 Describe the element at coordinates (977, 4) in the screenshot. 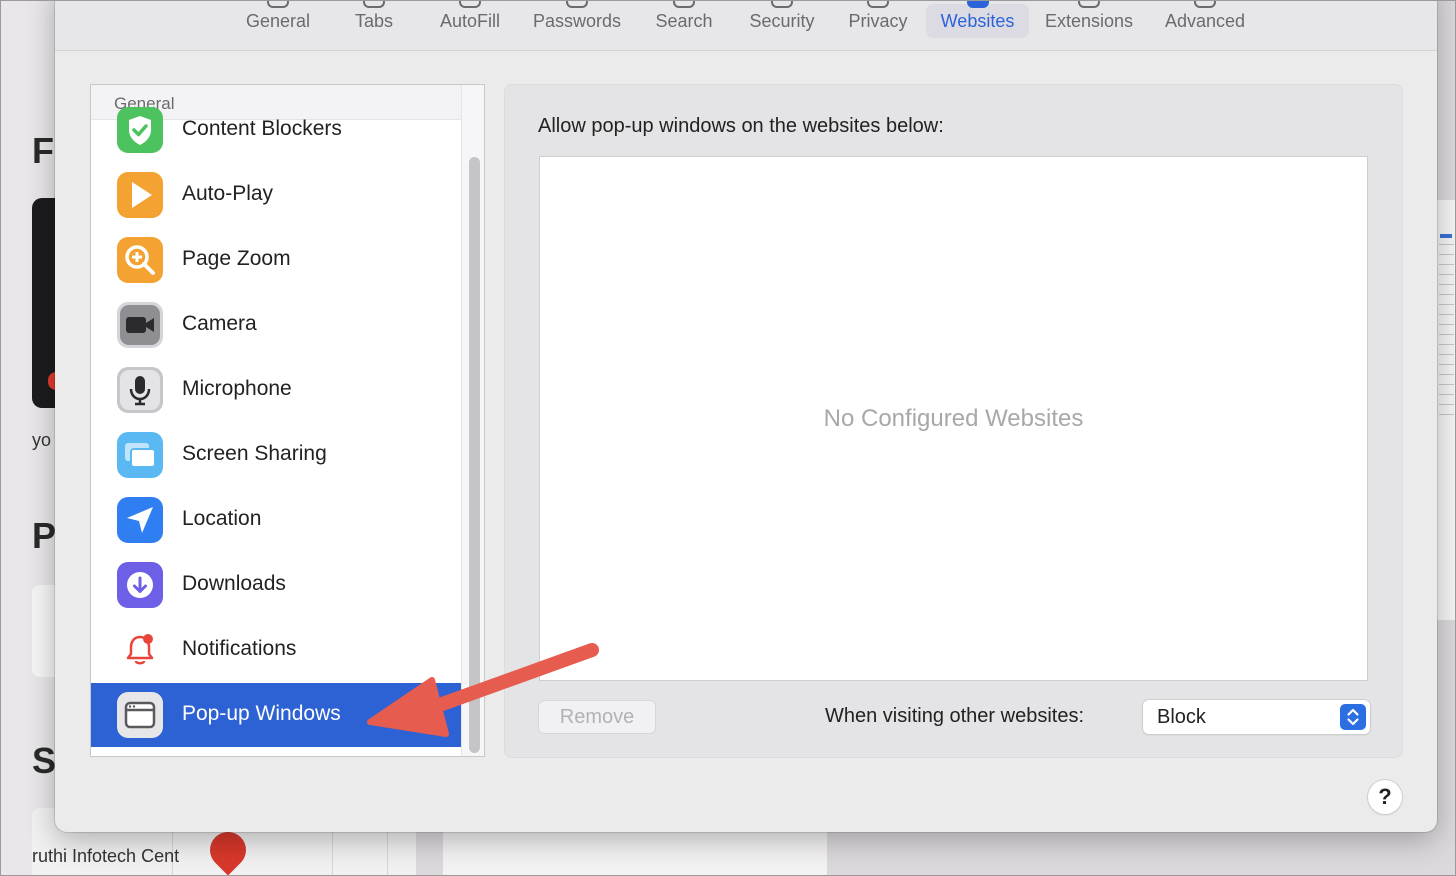

I see `globe-icon` at that location.